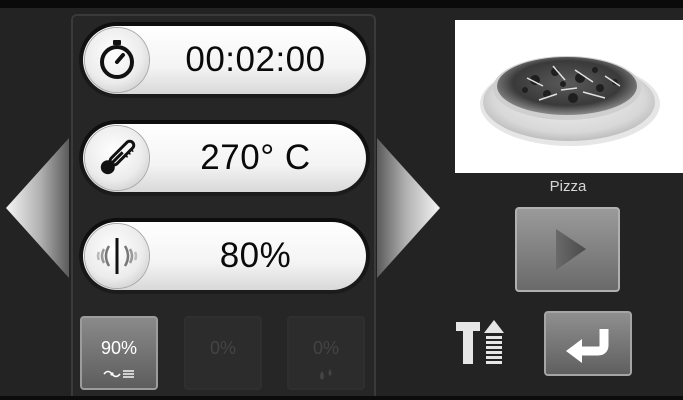 This screenshot has height=400, width=683. I want to click on timer-icon, so click(117, 60).